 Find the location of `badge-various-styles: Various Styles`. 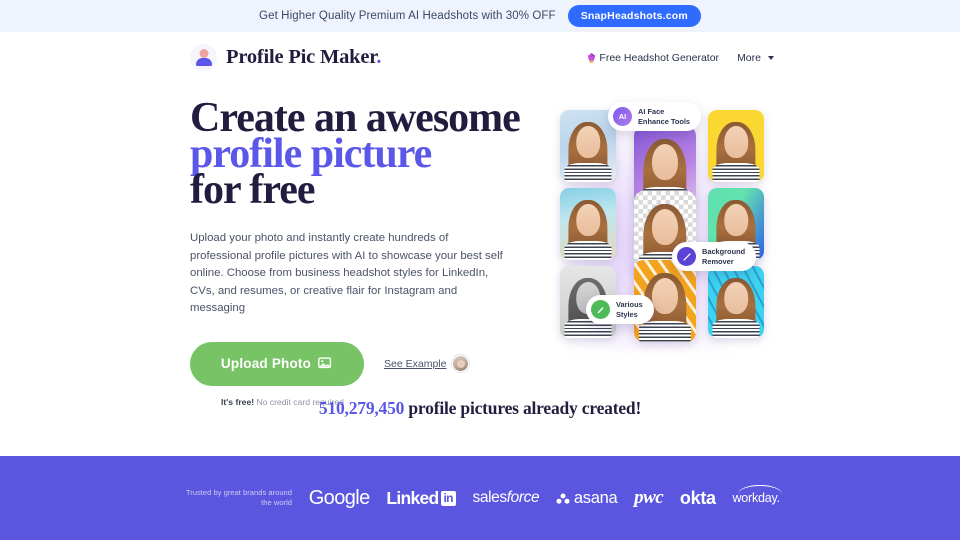

badge-various-styles: Various Styles is located at coordinates (620, 309).